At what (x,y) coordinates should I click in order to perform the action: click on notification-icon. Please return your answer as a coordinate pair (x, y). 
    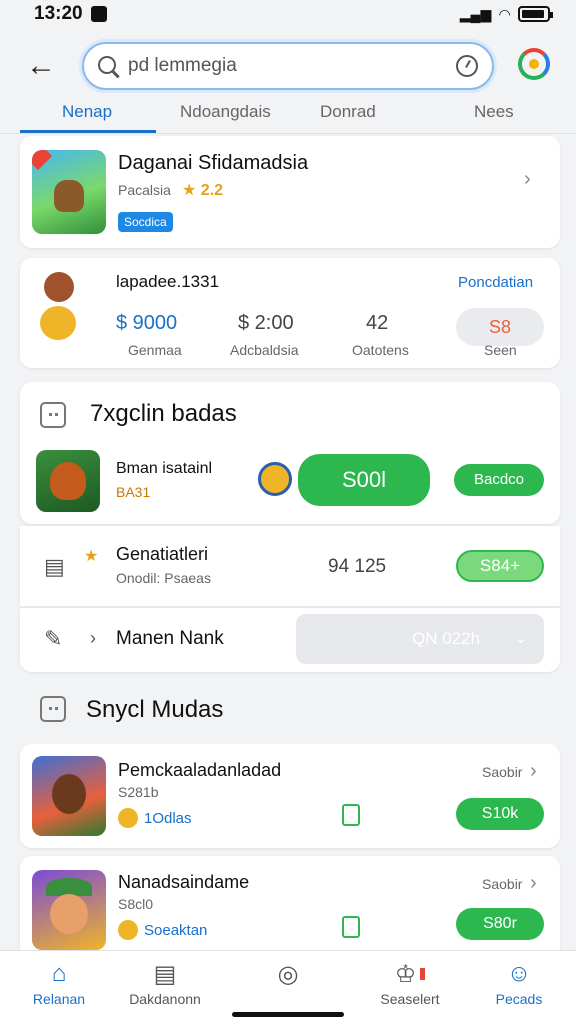
    Looking at the image, I should click on (98, 14).